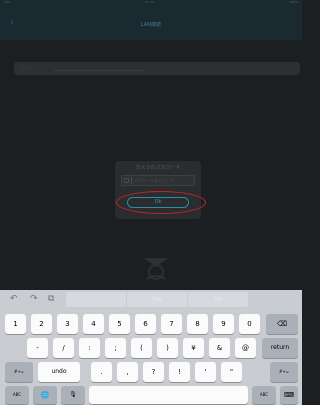  What do you see at coordinates (193, 348) in the screenshot?
I see `key-yen: ¥` at bounding box center [193, 348].